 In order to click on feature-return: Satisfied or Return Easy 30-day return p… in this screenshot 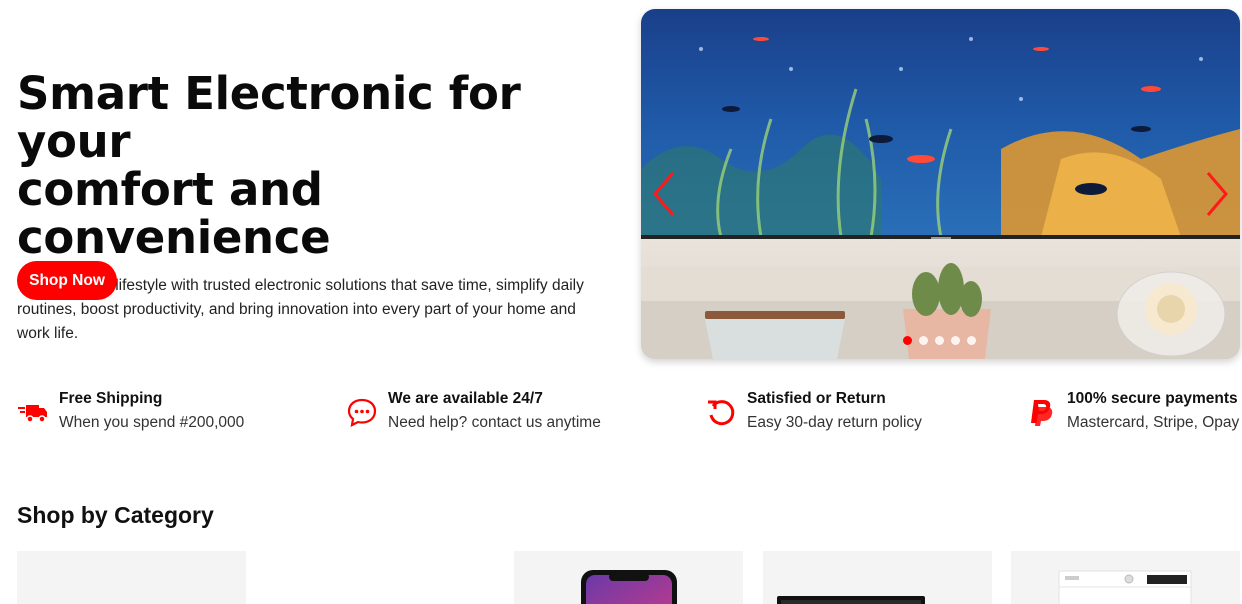, I will do `click(813, 412)`.